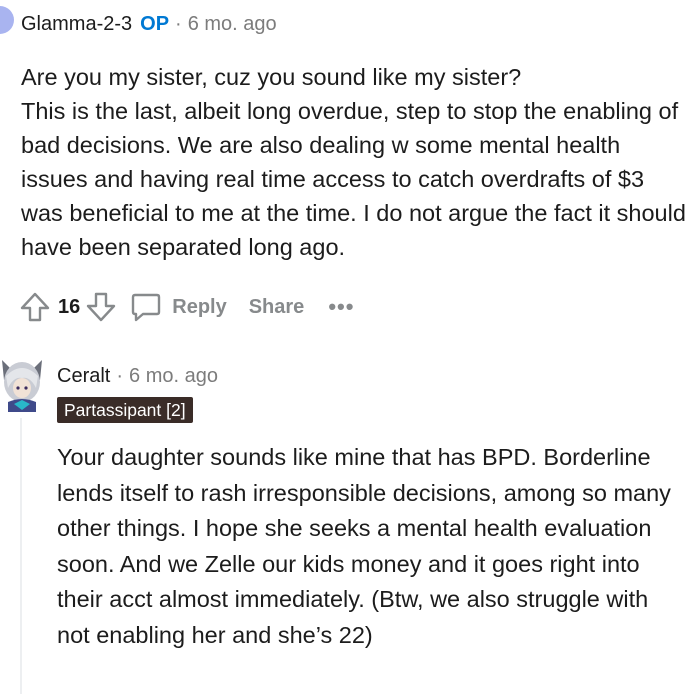  What do you see at coordinates (76, 24) in the screenshot?
I see `parent-author-name: Glamma-2-3` at bounding box center [76, 24].